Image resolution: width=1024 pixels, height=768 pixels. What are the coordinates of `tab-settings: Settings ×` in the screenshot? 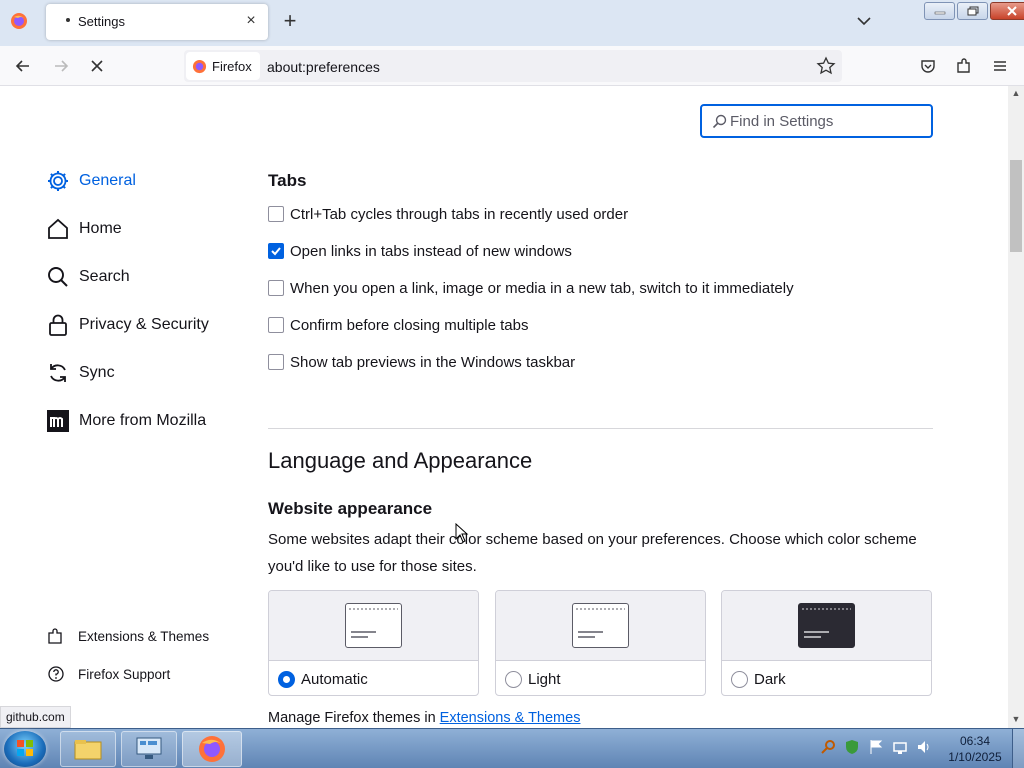 It's located at (157, 22).